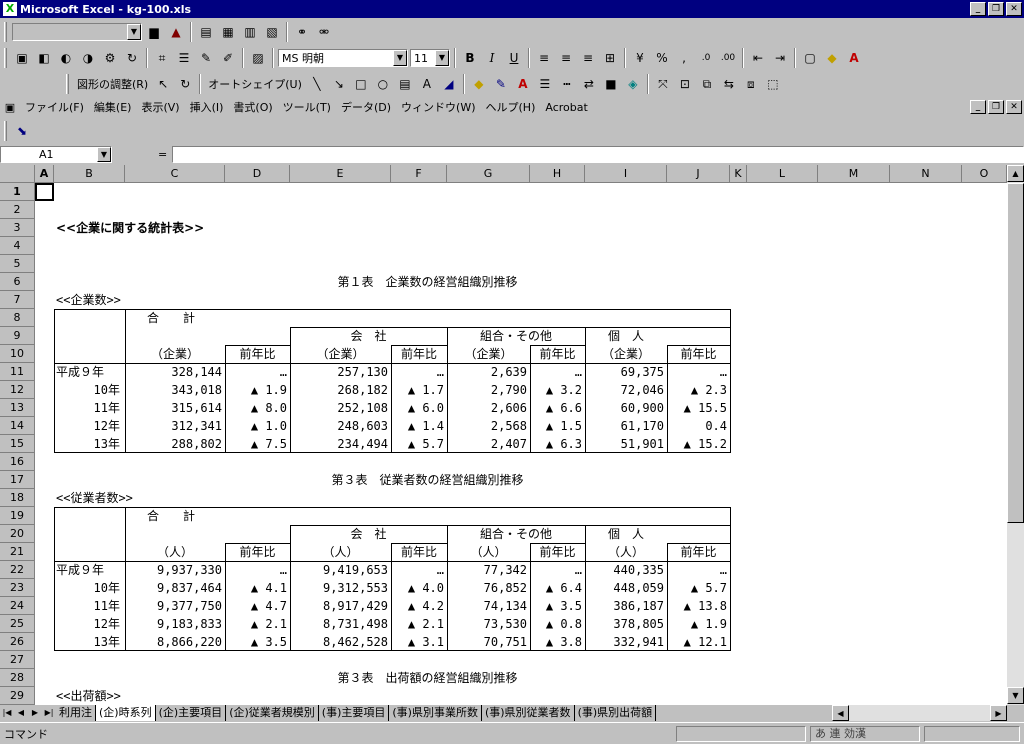 This screenshot has height=744, width=1024. Describe the element at coordinates (361, 84) in the screenshot. I see `rectangle-icon: □` at that location.